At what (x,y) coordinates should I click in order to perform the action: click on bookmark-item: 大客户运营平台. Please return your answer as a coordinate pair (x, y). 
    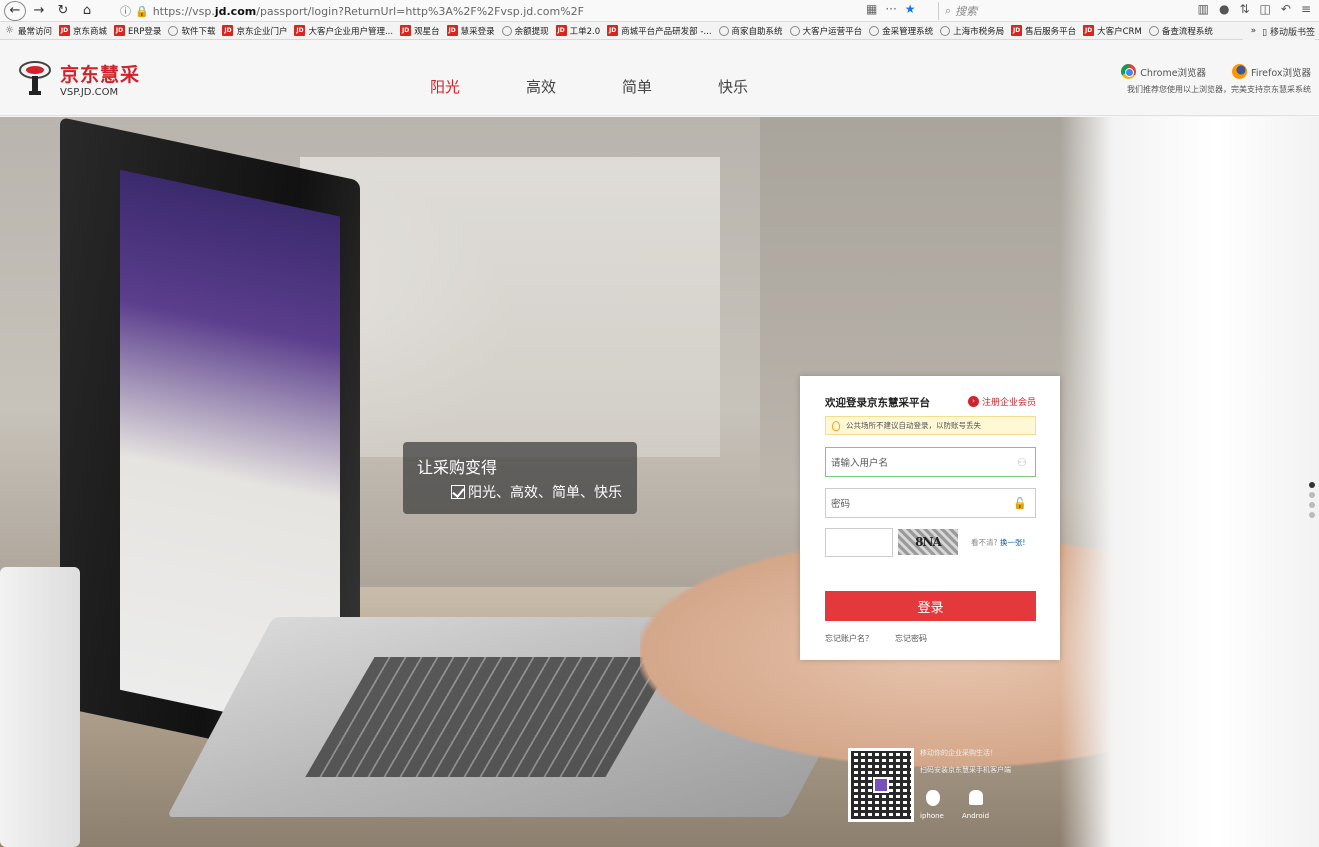
    Looking at the image, I should click on (826, 31).